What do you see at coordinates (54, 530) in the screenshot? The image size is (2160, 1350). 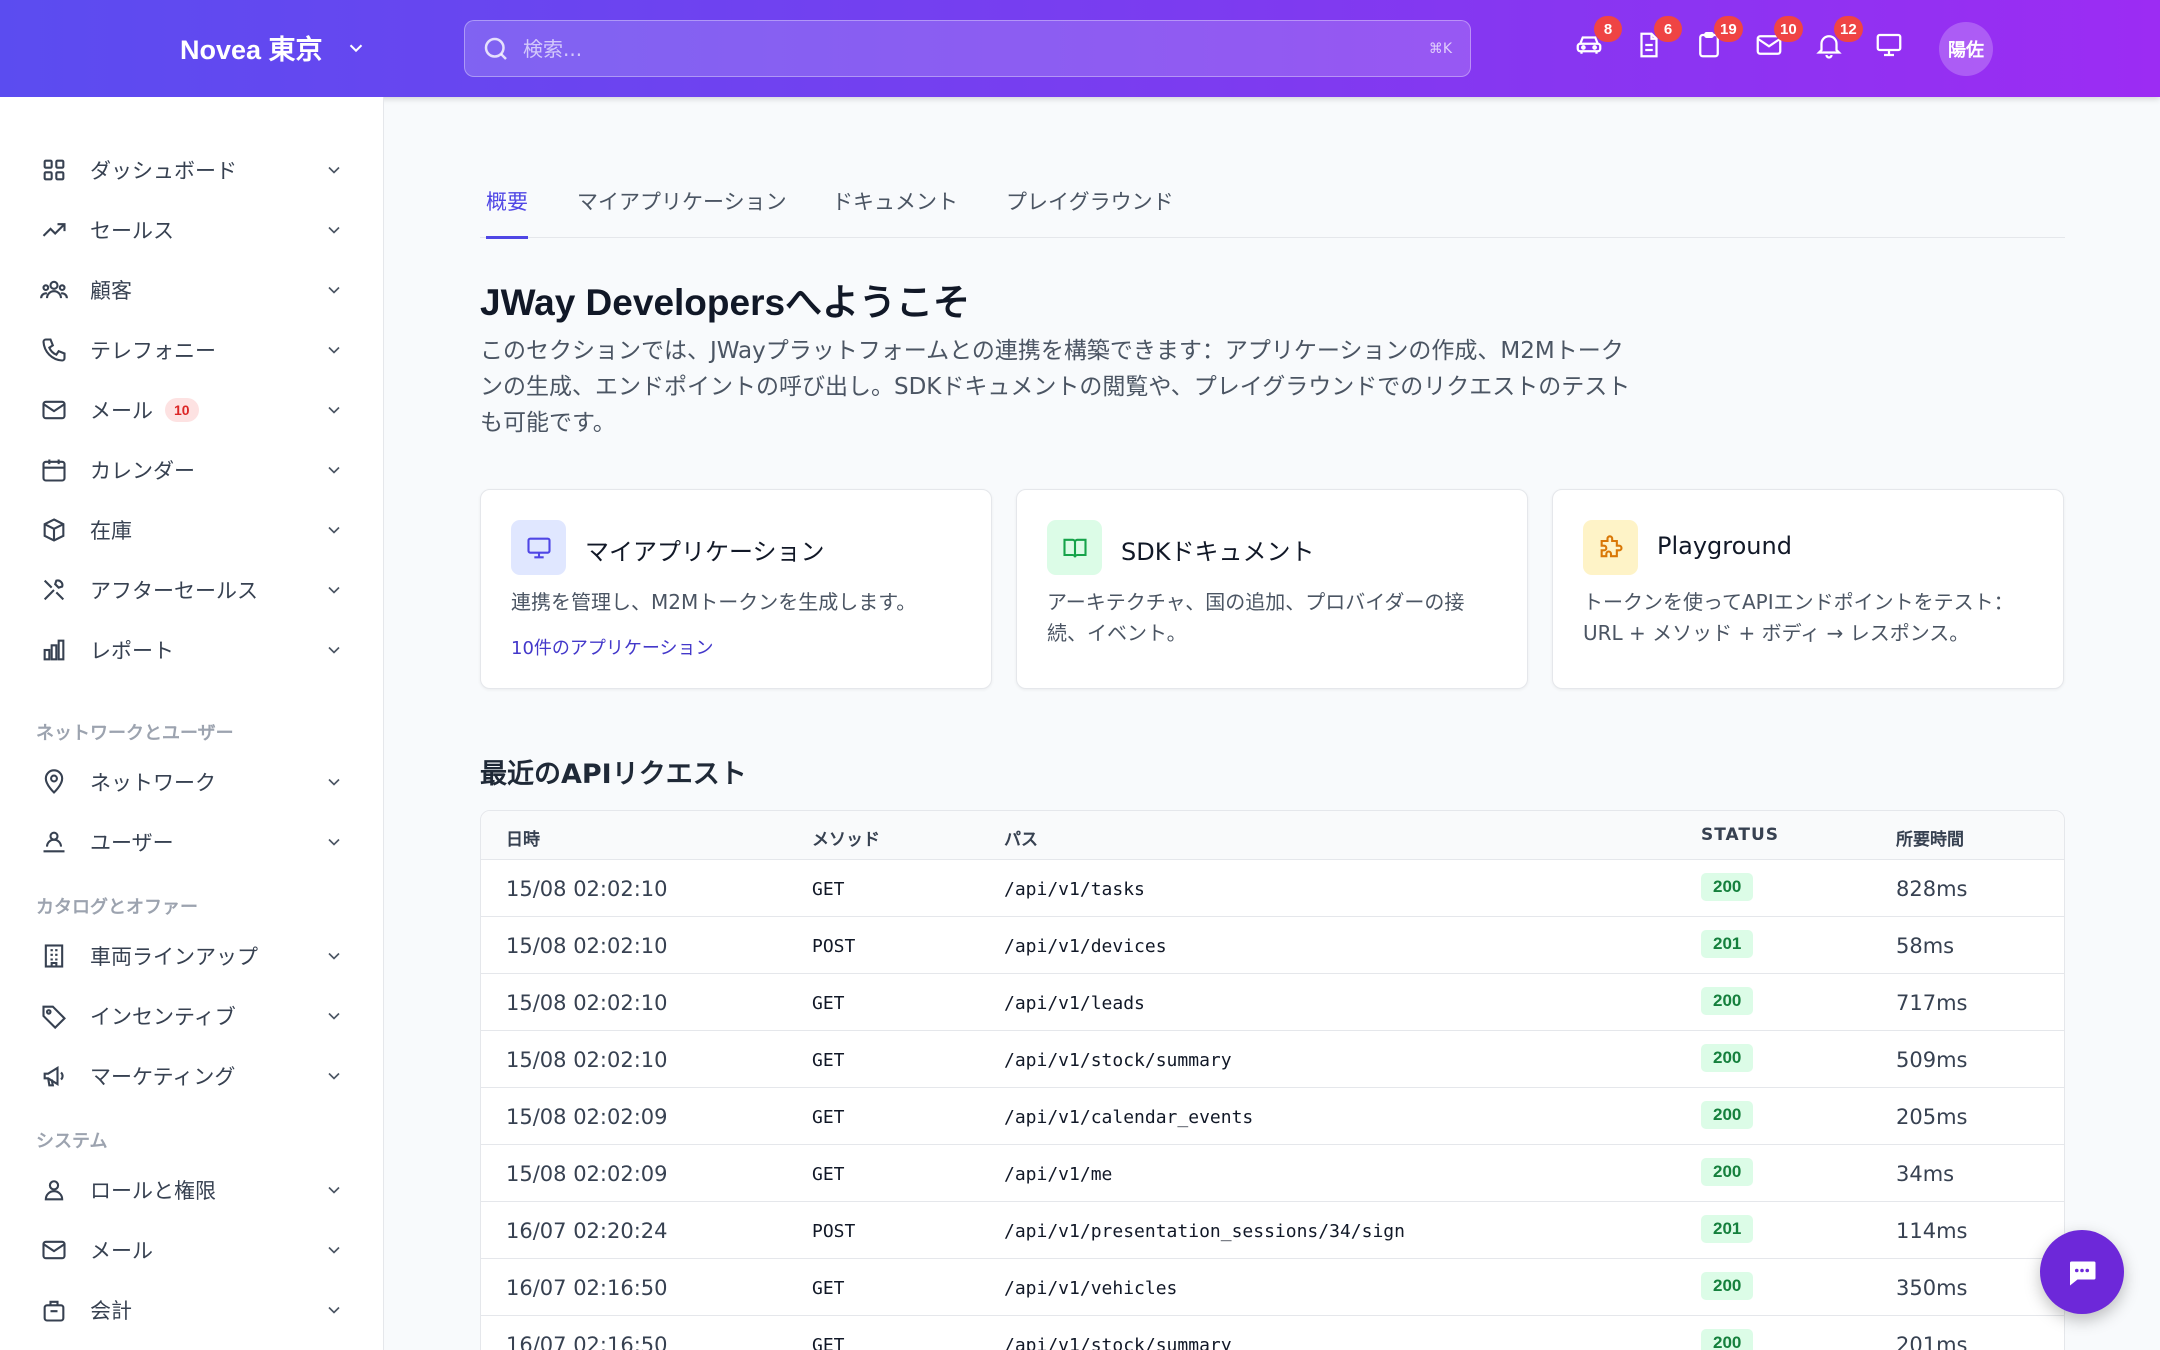 I see `box-icon` at bounding box center [54, 530].